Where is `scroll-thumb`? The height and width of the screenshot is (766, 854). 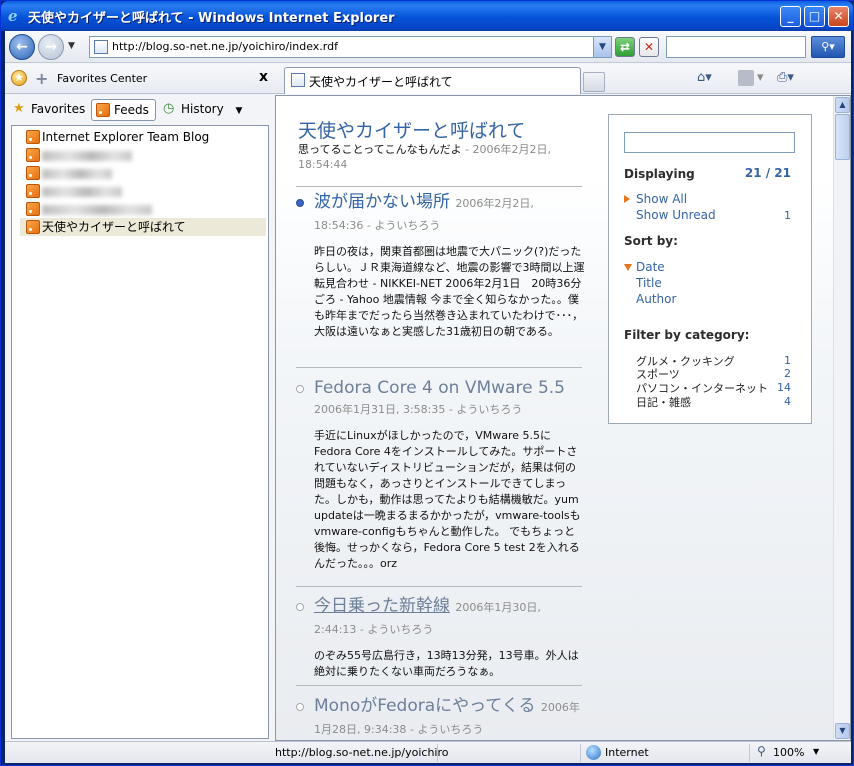
scroll-thumb is located at coordinates (842, 137).